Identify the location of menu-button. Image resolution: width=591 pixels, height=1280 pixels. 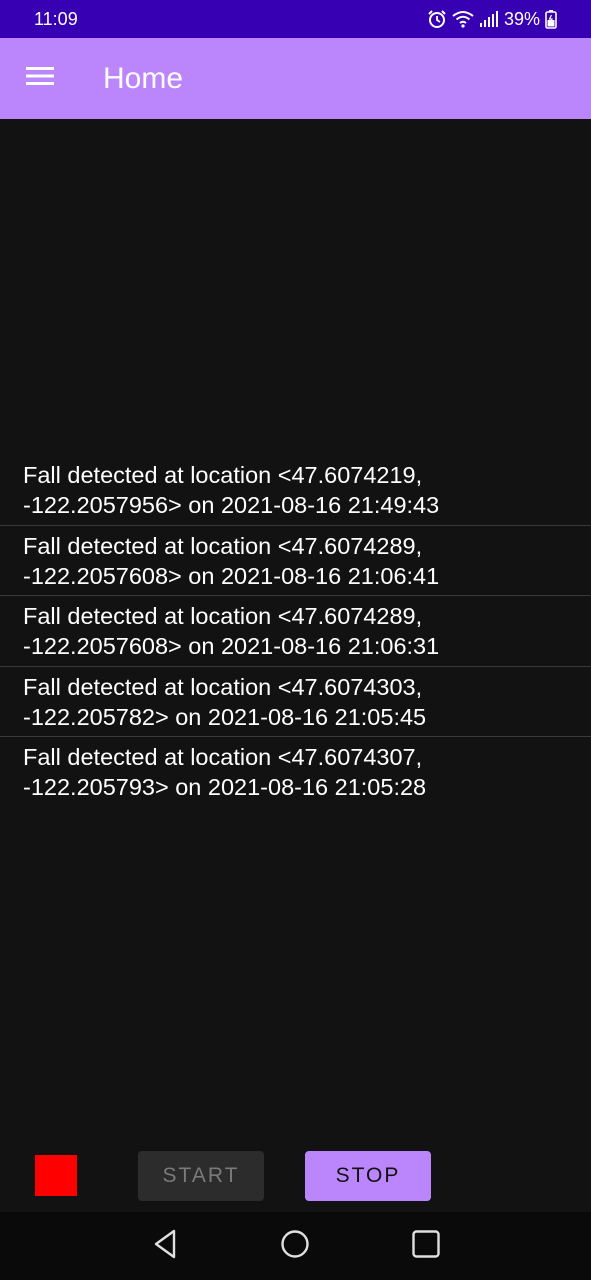
(40, 78).